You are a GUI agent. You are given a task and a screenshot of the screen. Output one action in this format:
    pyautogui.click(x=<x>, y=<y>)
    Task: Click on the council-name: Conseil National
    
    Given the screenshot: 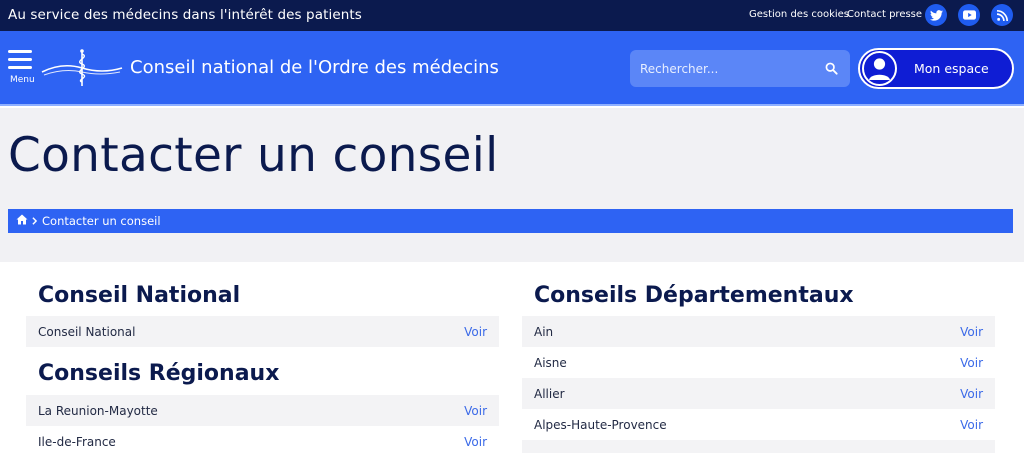 What is the action you would take?
    pyautogui.click(x=87, y=331)
    